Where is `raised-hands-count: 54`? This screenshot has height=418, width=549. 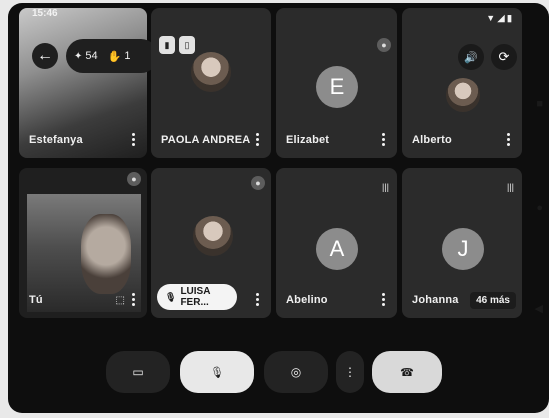 raised-hands-count: 54 is located at coordinates (91, 56).